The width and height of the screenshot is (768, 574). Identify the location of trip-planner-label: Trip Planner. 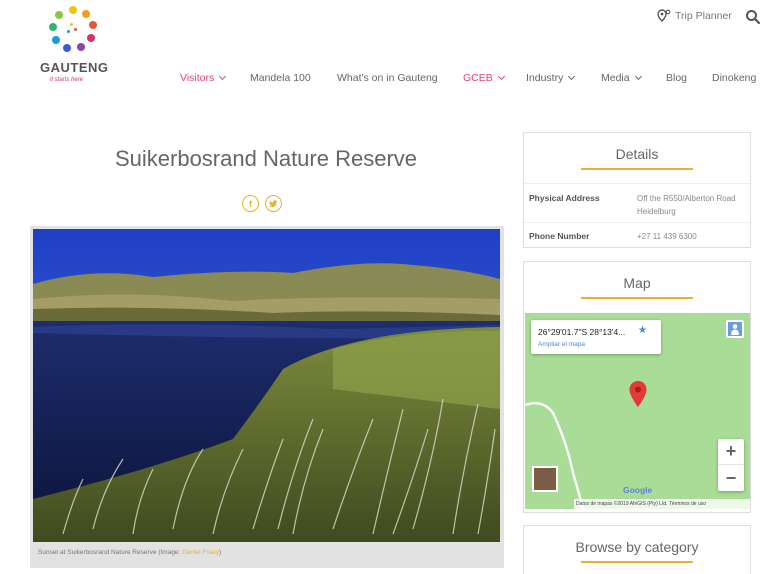
(703, 16).